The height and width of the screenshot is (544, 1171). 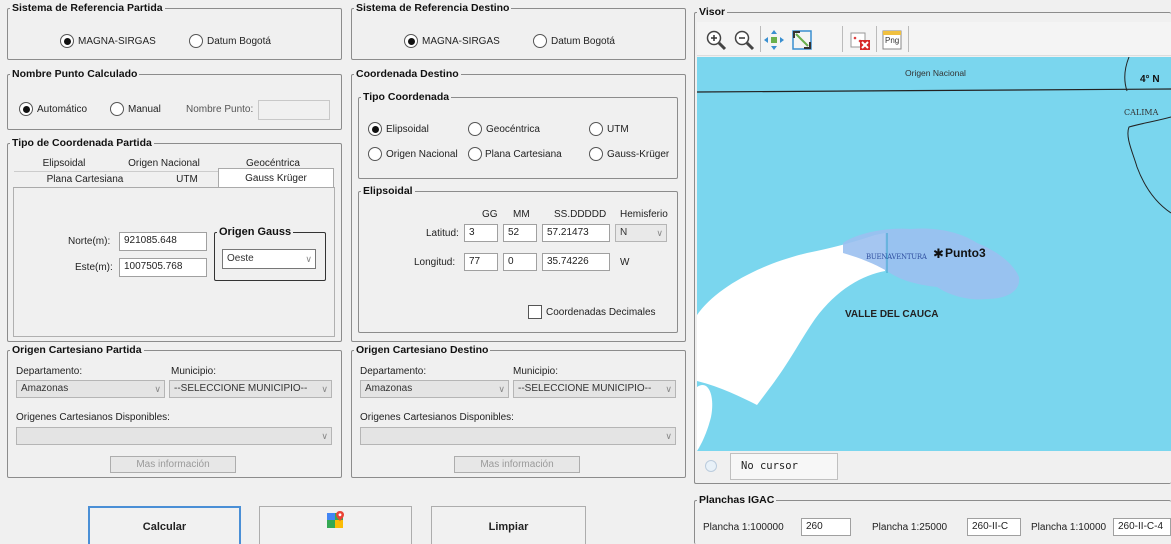 I want to click on map-pin-icon, so click(x=335, y=519).